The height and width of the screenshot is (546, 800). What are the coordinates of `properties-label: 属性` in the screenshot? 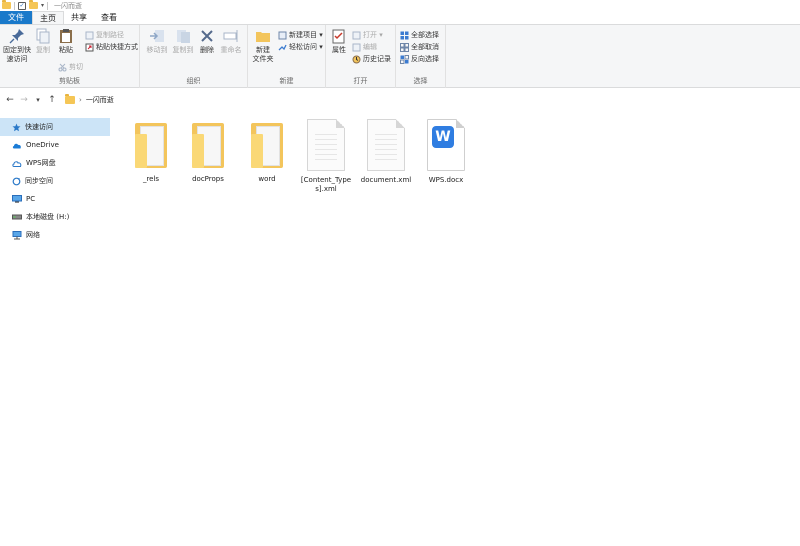 It's located at (339, 50).